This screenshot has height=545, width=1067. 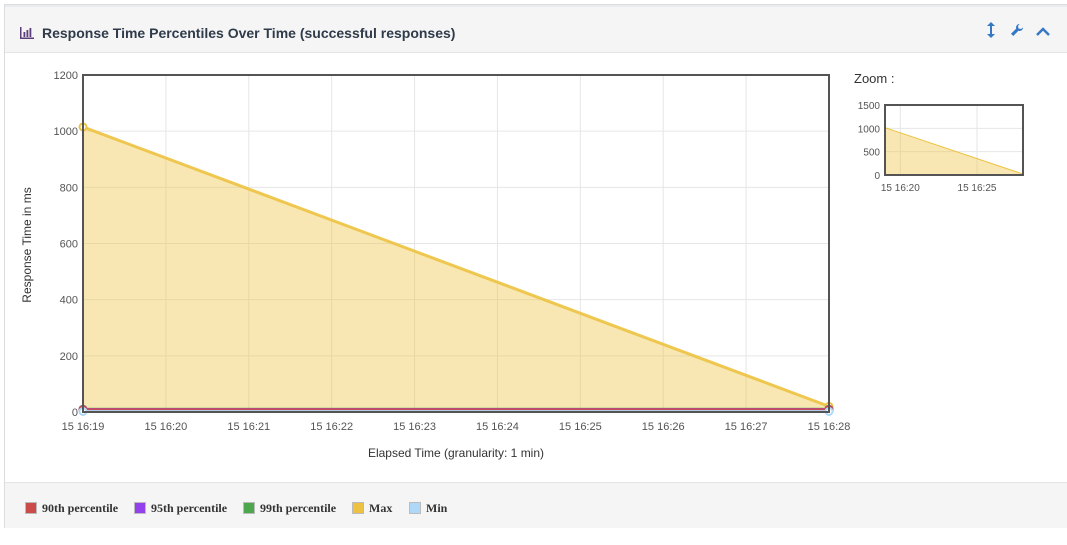 I want to click on zoom-x-tick-label: 15 16:25, so click(x=977, y=188).